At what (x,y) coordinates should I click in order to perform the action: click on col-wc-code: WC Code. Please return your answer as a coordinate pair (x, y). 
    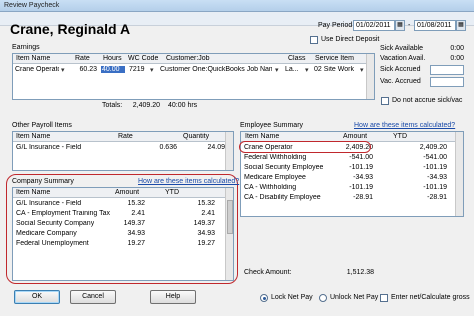
    Looking at the image, I should click on (143, 58).